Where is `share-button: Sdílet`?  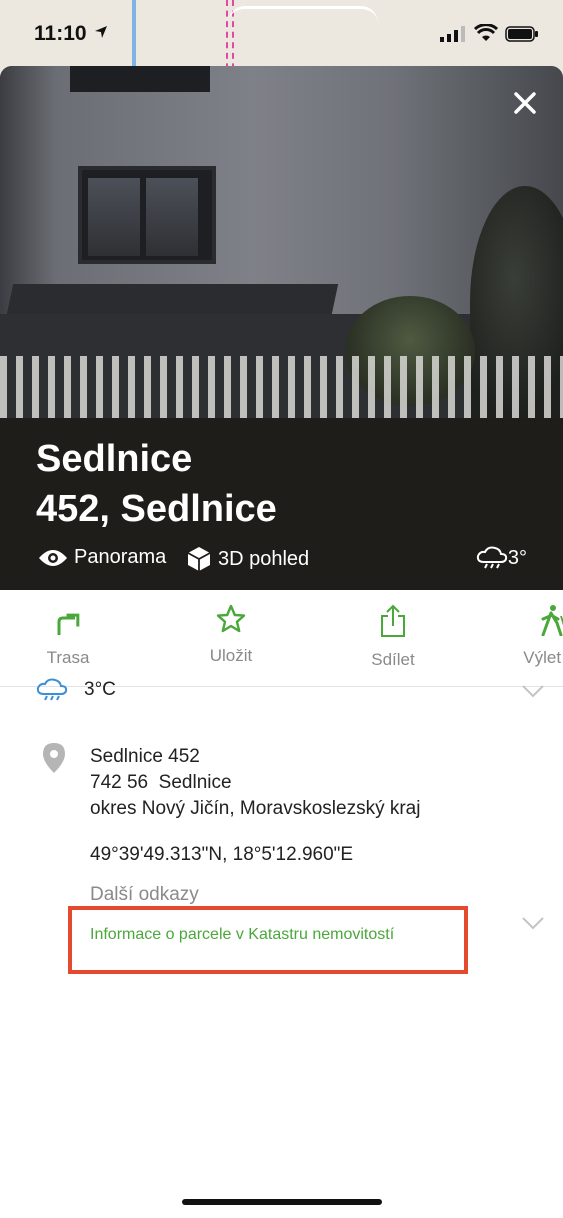 share-button: Sdílet is located at coordinates (393, 637).